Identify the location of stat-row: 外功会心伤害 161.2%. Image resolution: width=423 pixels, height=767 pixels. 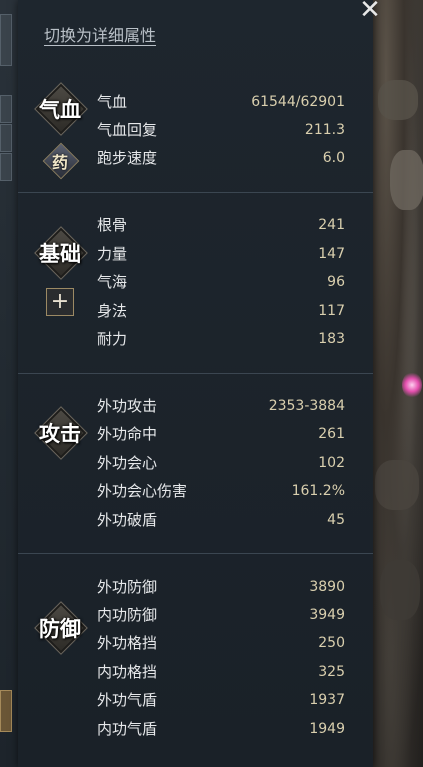
(221, 491).